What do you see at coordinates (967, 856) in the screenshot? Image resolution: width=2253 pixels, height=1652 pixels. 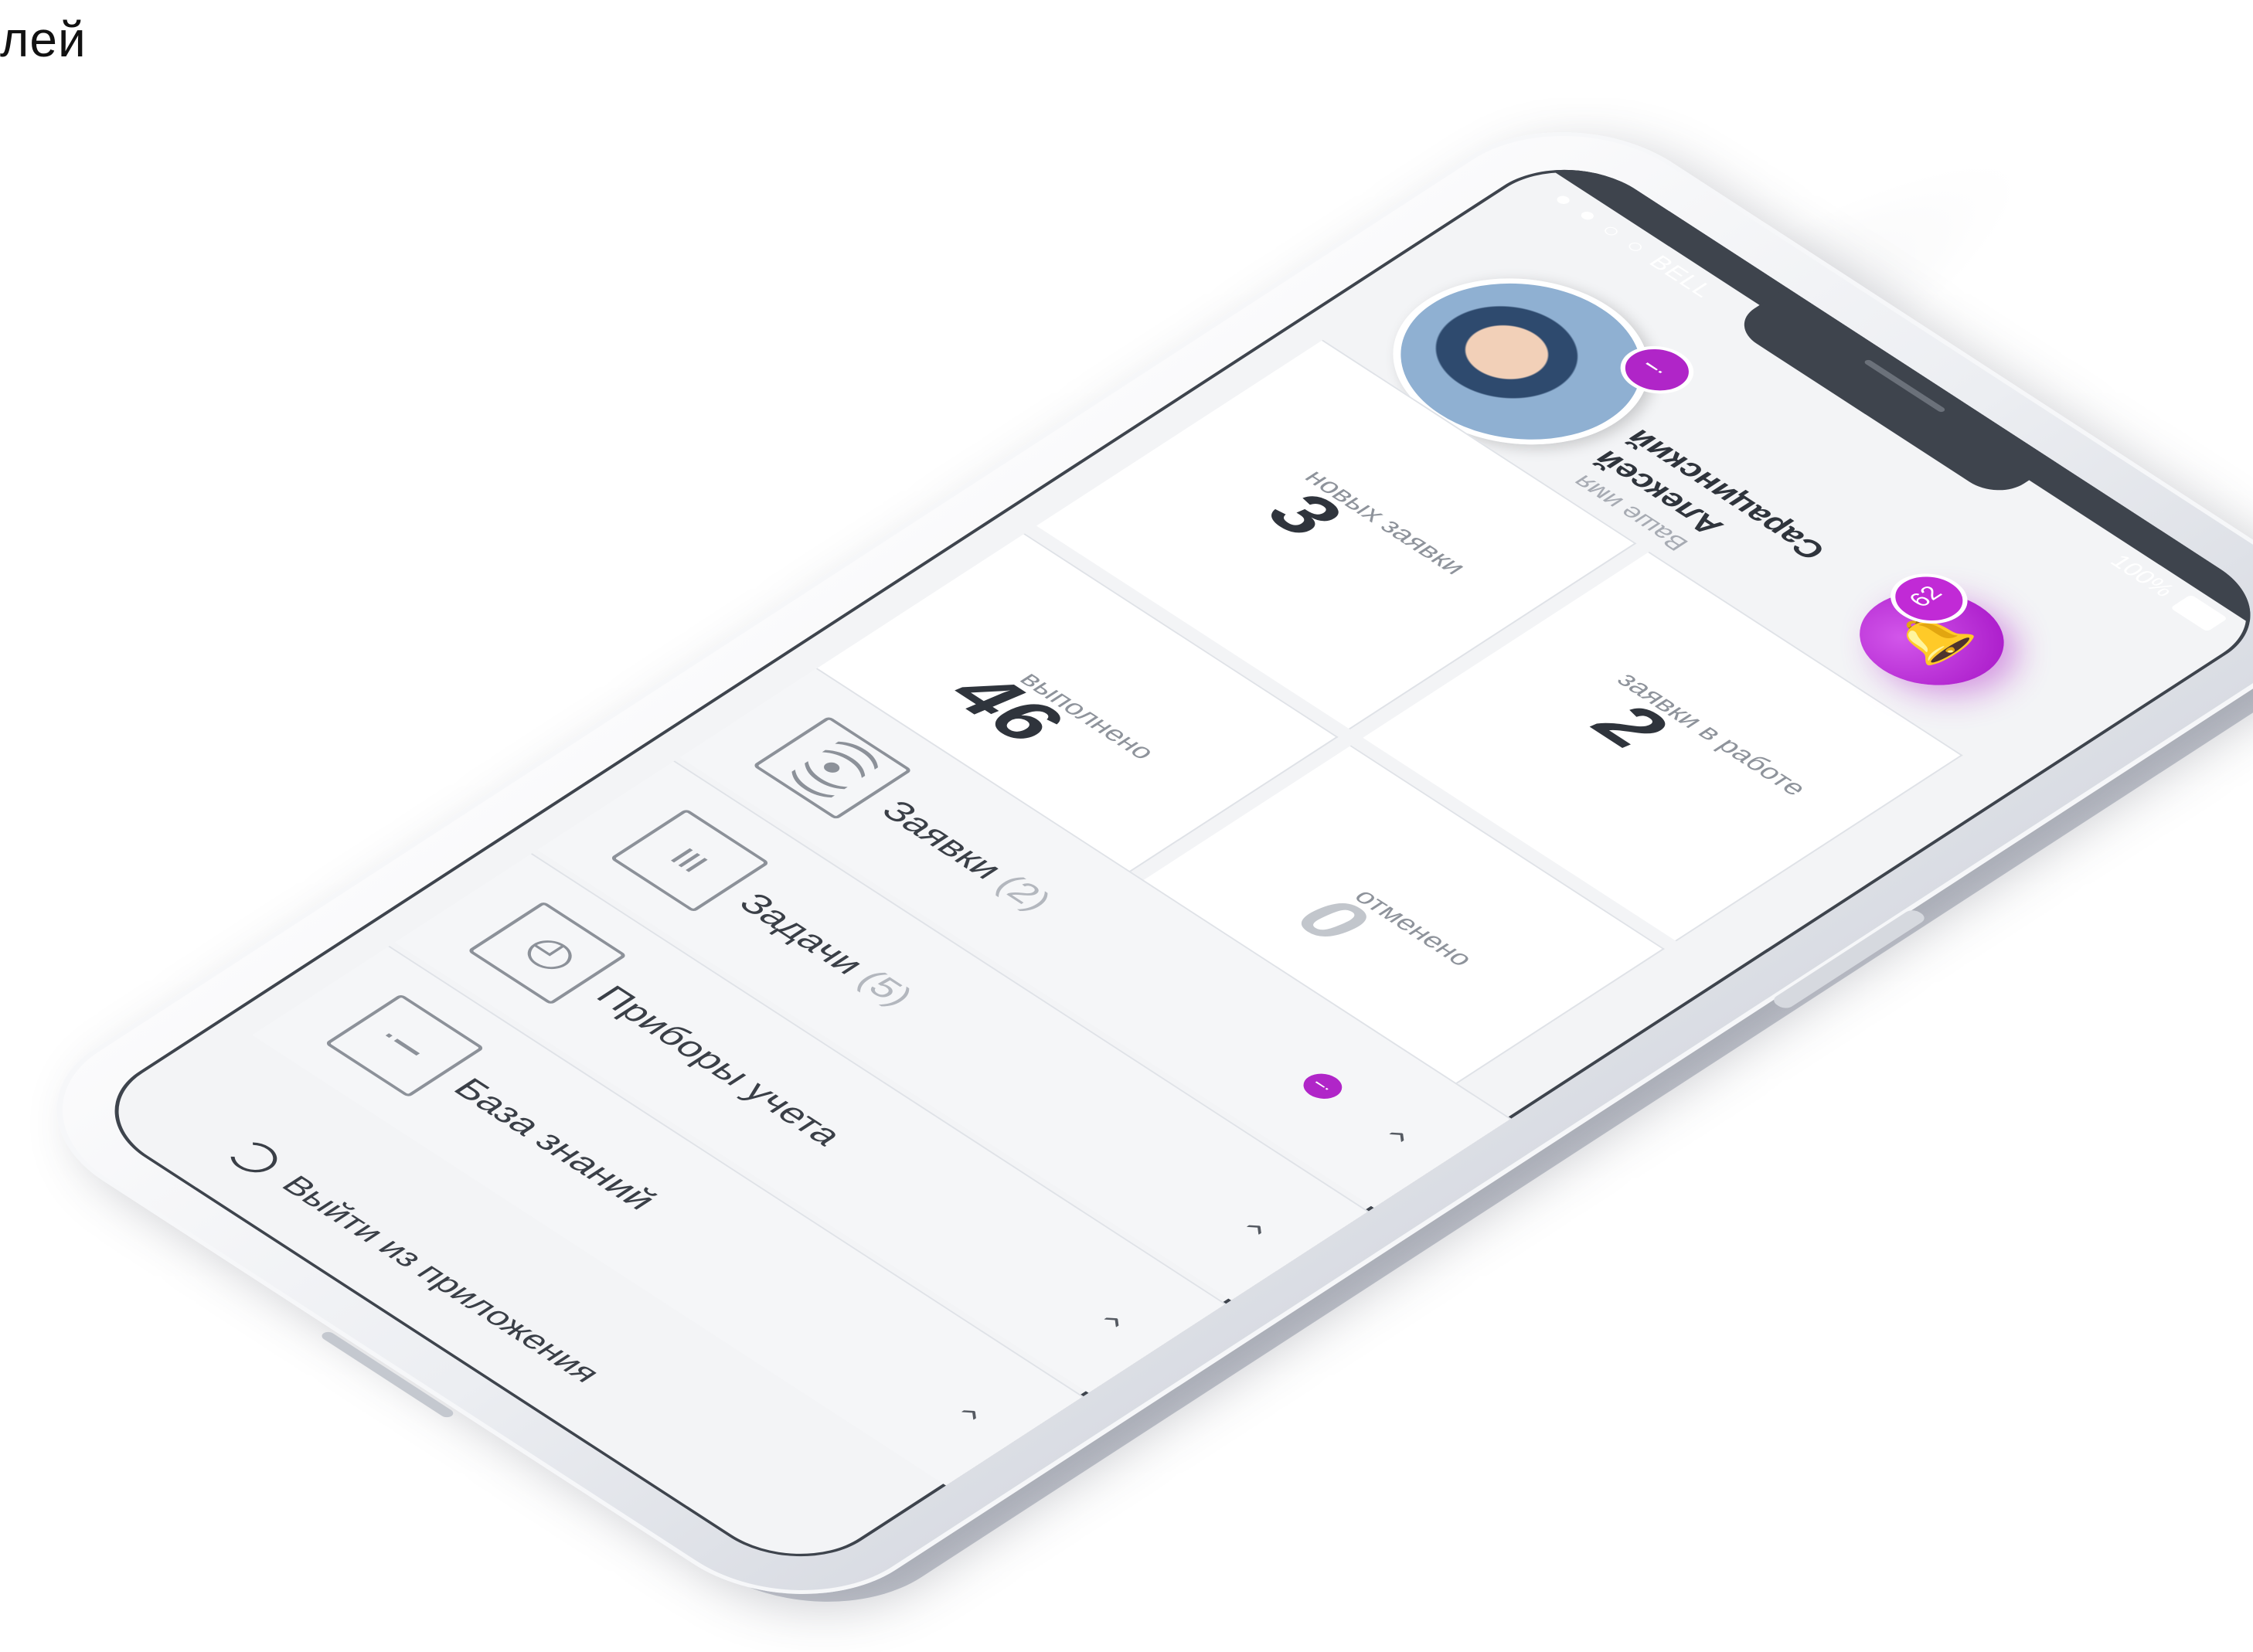 I see `menu-item-label: Заявки (2)` at bounding box center [967, 856].